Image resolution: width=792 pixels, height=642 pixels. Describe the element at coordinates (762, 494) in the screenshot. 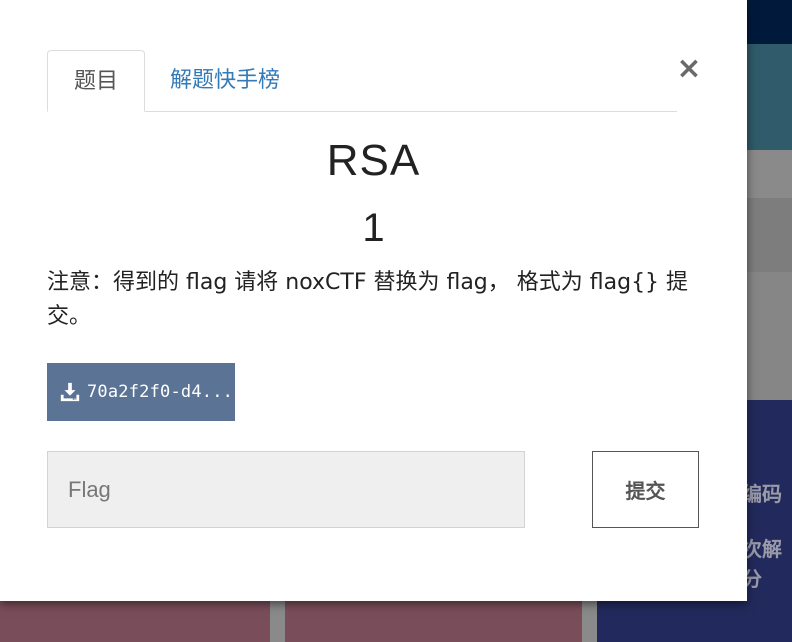

I see `background-text: 编码` at that location.